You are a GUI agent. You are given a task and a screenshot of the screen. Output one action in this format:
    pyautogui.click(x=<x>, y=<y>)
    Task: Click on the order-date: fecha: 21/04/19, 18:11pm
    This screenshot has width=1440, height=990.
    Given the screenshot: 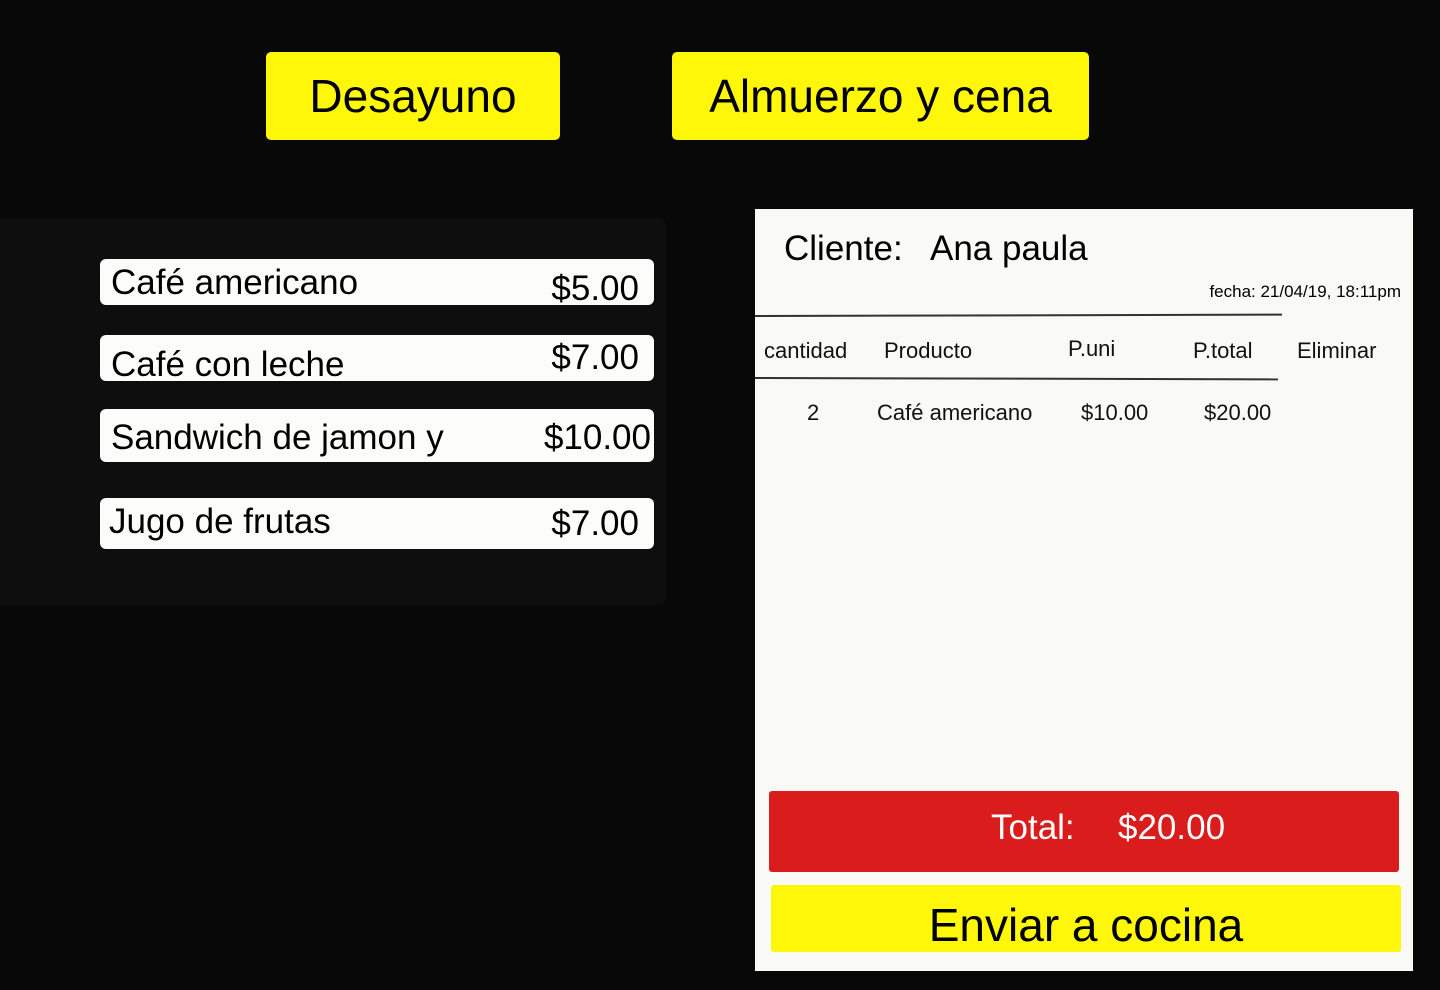 What is the action you would take?
    pyautogui.click(x=1305, y=291)
    